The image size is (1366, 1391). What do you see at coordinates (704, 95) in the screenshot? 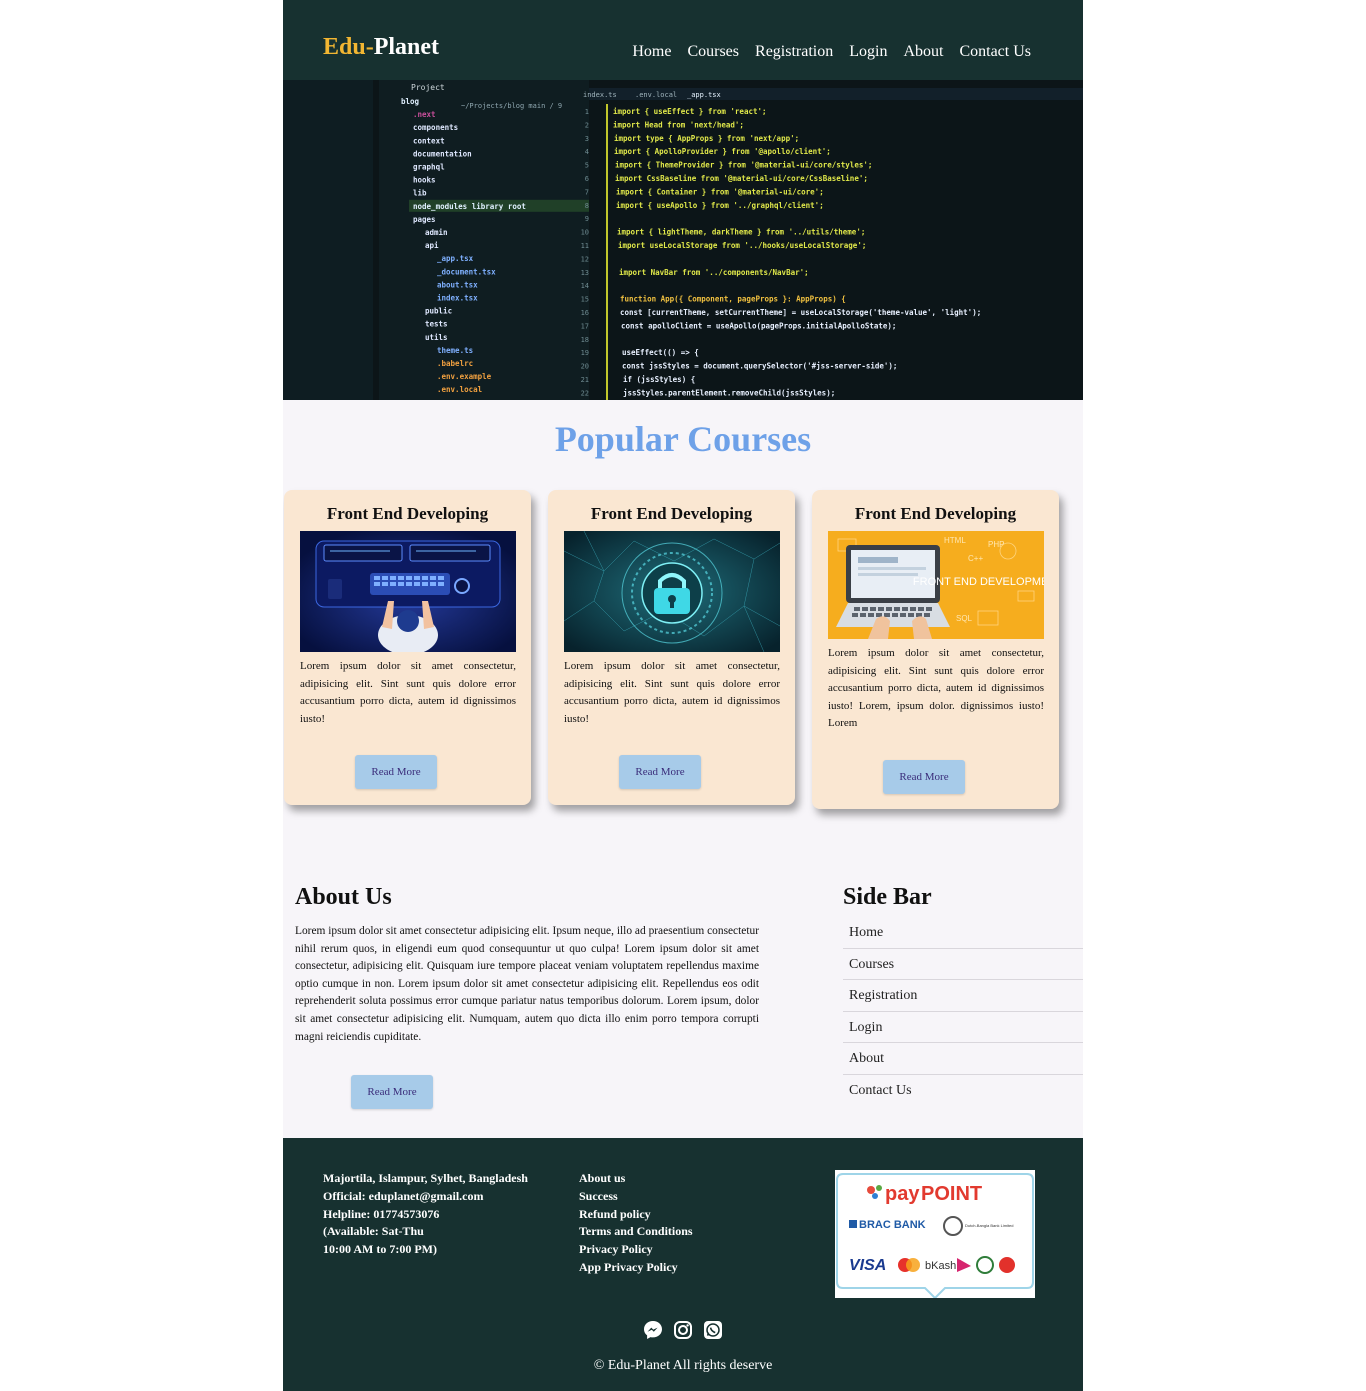
I see `hero-tab: _app.tsx` at bounding box center [704, 95].